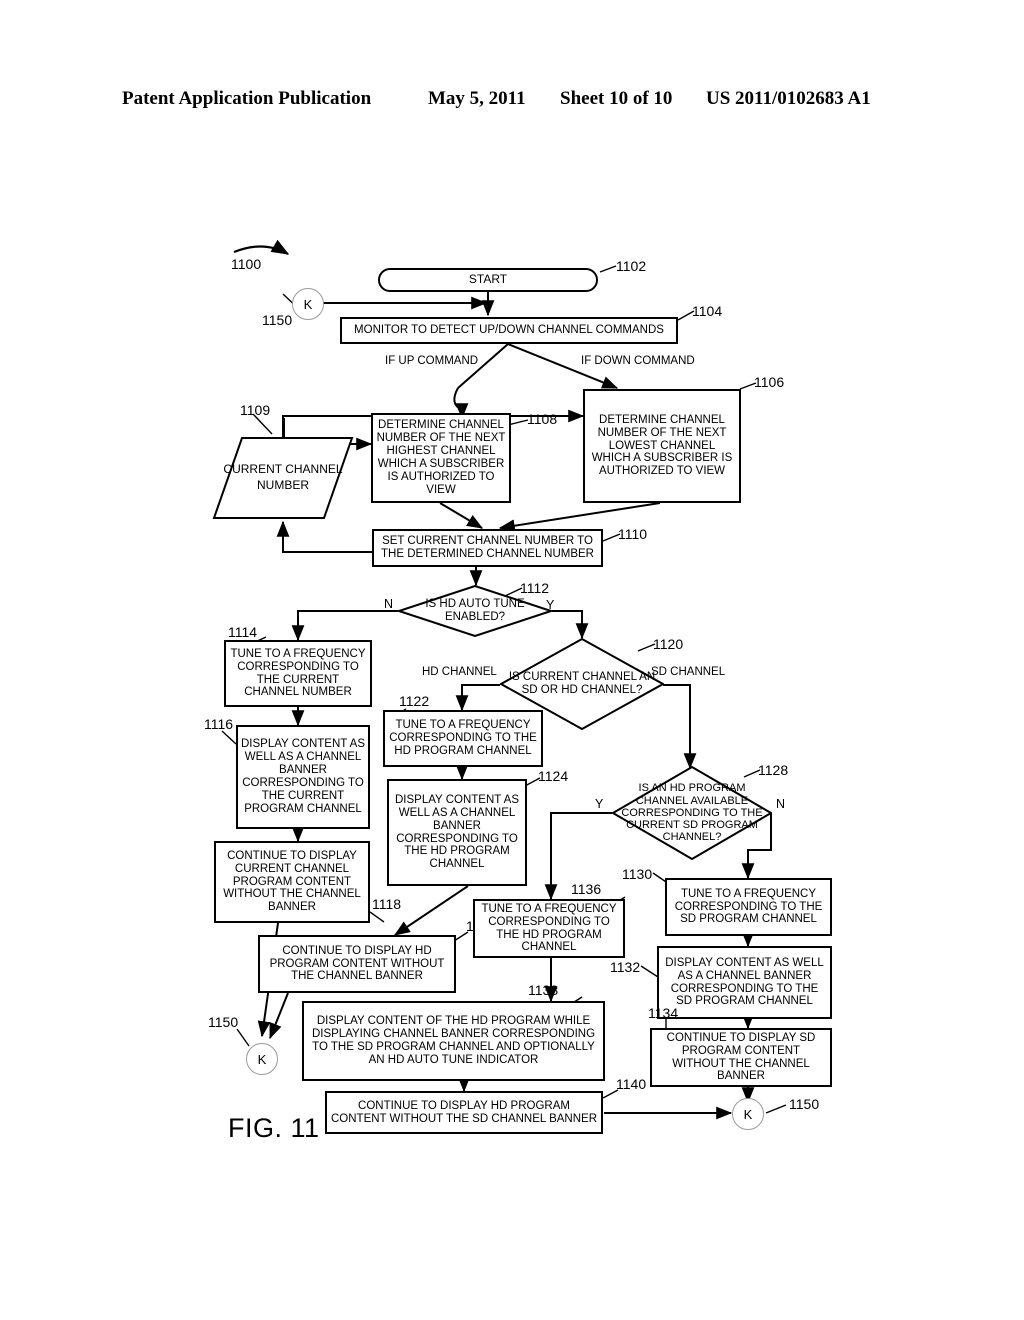 The image size is (1024, 1320). I want to click on connector-k-bottom-left: K, so click(262, 1059).